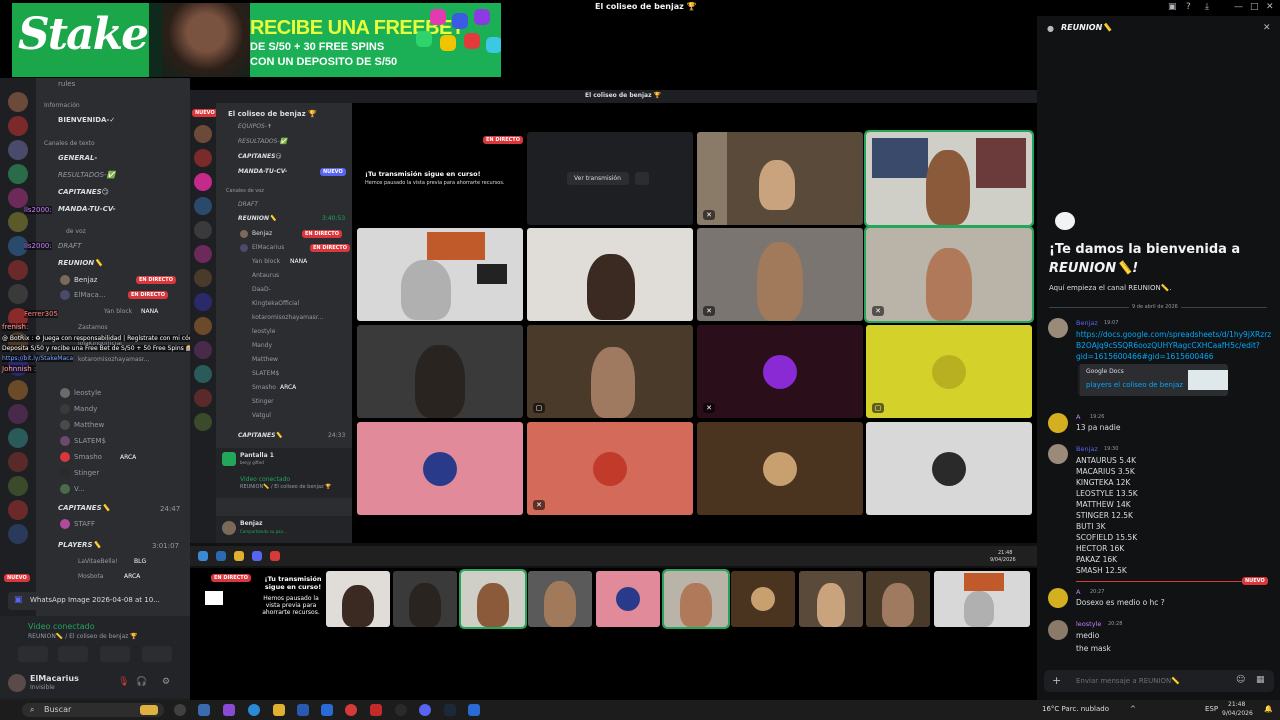 Image resolution: width=1280 pixels, height=720 pixels. I want to click on minimize-button: —, so click(1238, 7).